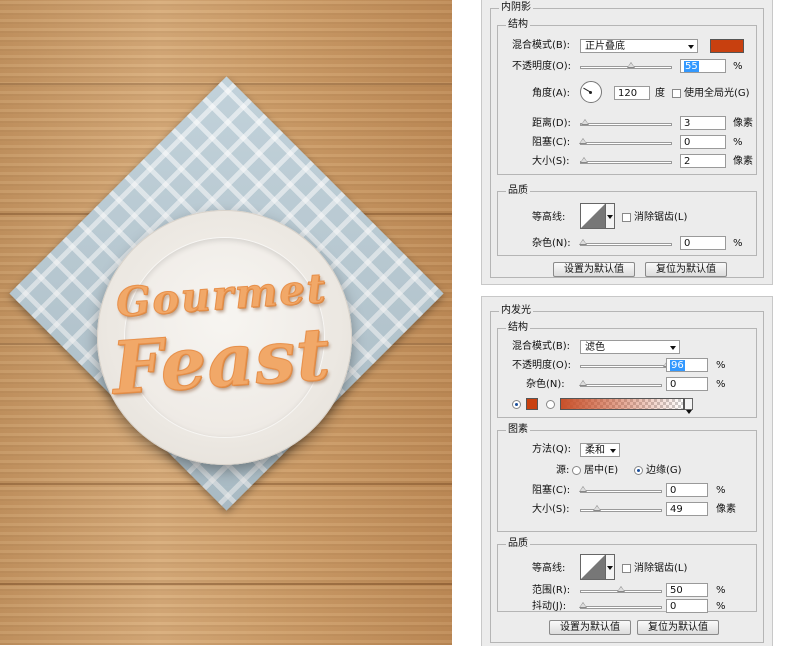  Describe the element at coordinates (595, 450) in the screenshot. I see `technique-value: 柔和` at that location.